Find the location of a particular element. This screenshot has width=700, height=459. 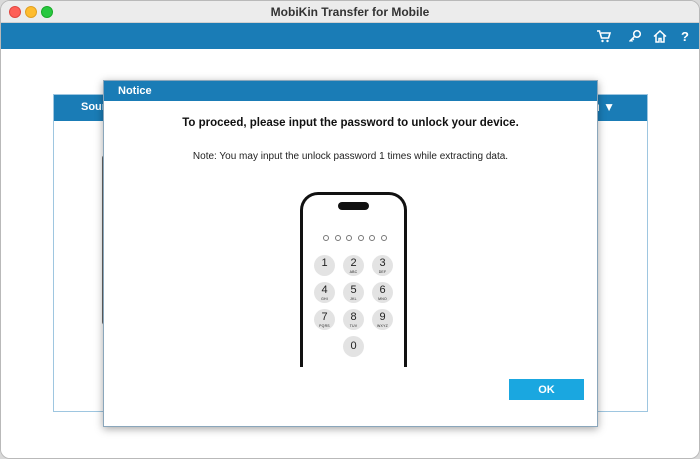

keypad-key-7: 7 PQRS is located at coordinates (324, 319).